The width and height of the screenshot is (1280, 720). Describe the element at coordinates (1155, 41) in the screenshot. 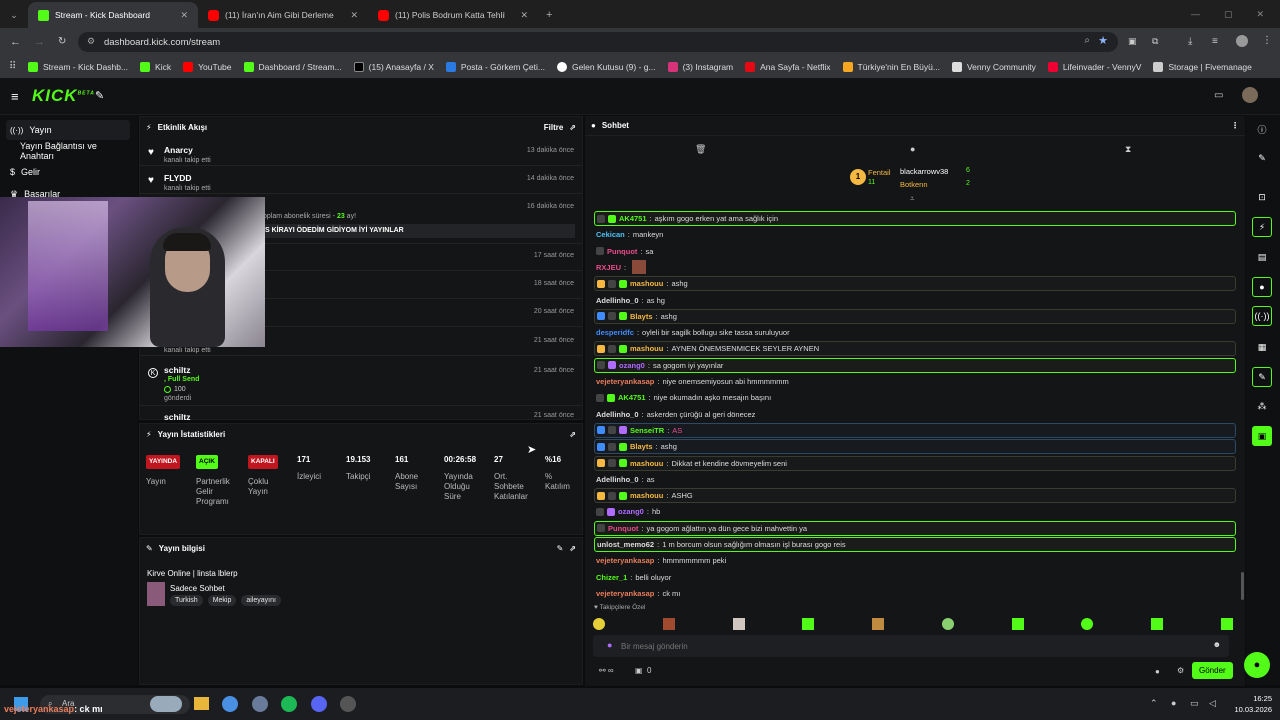

I see `puzzle-icon: ⧉` at that location.